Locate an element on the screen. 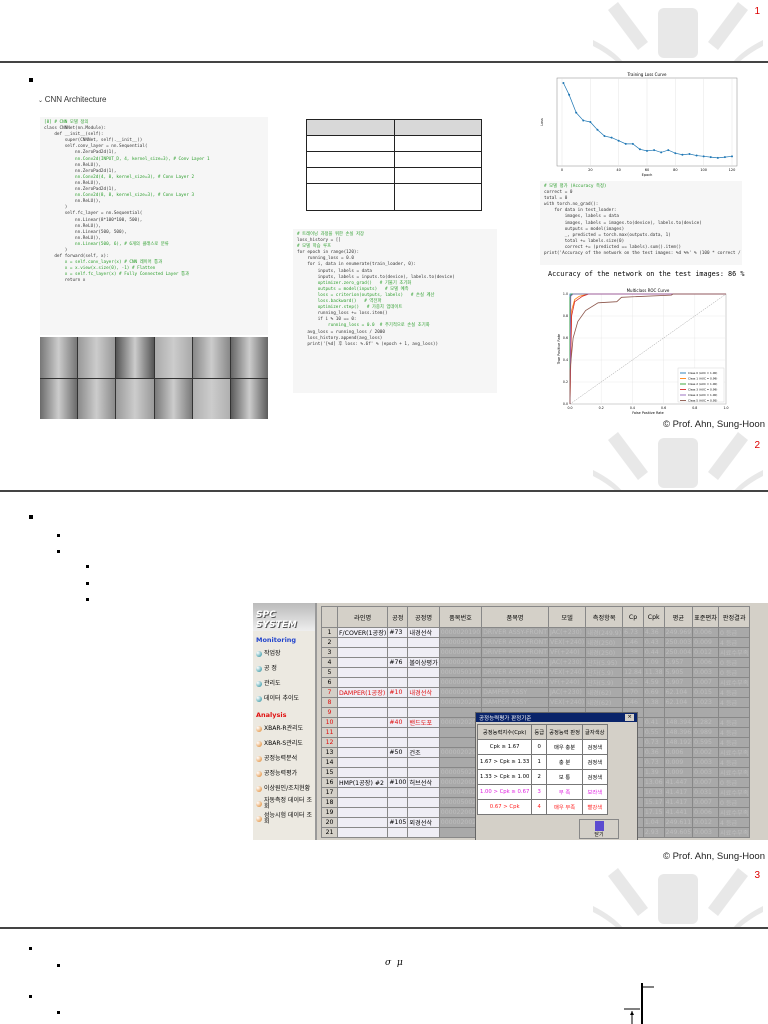 This screenshot has height=1024, width=768. spc-menu-item: 성능시험 데이터 조회 is located at coordinates (284, 818).